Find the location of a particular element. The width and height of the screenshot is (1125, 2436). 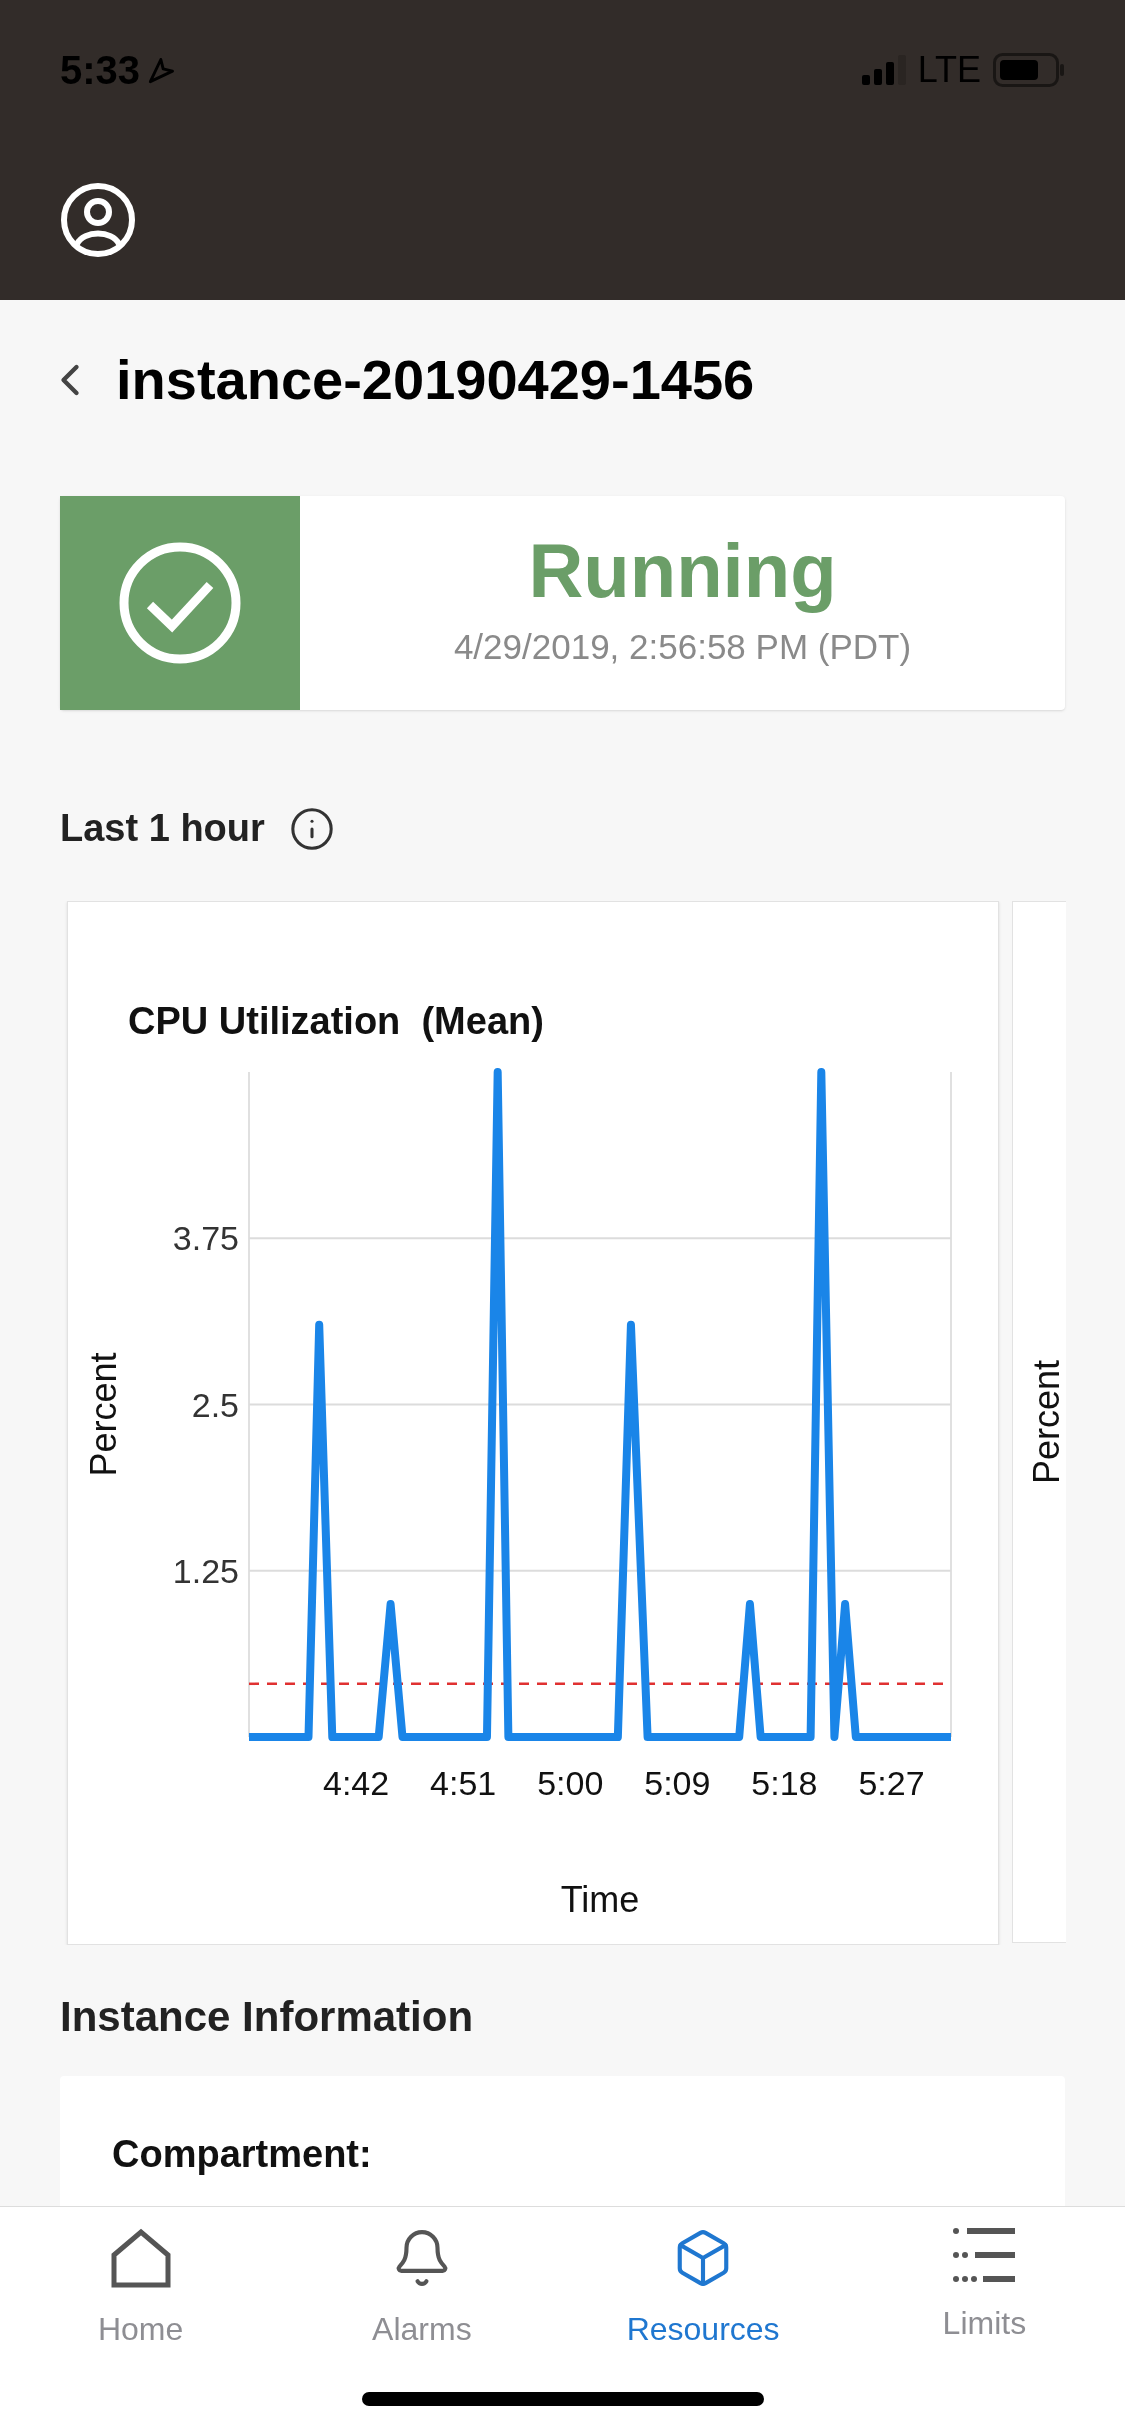

page-title: instance-20190429-1456 is located at coordinates (435, 380).